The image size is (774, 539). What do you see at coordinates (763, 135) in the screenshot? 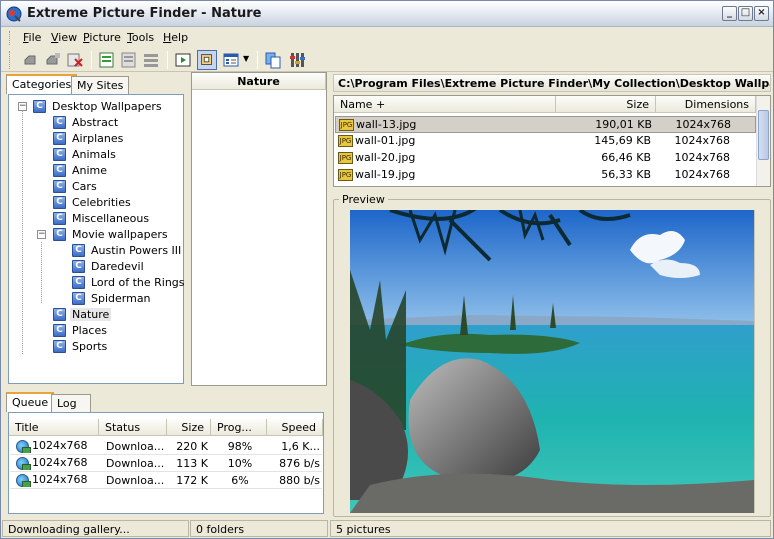
I see `scrollbar-thumb` at bounding box center [763, 135].